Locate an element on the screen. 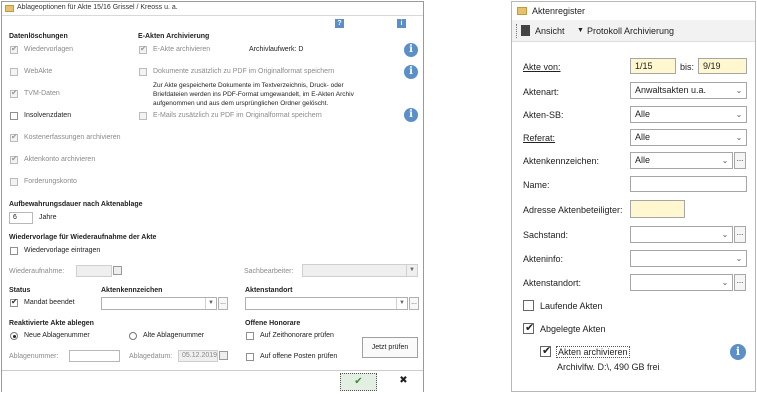 This screenshot has width=757, height=394. e-akte-checkbox is located at coordinates (143, 49).